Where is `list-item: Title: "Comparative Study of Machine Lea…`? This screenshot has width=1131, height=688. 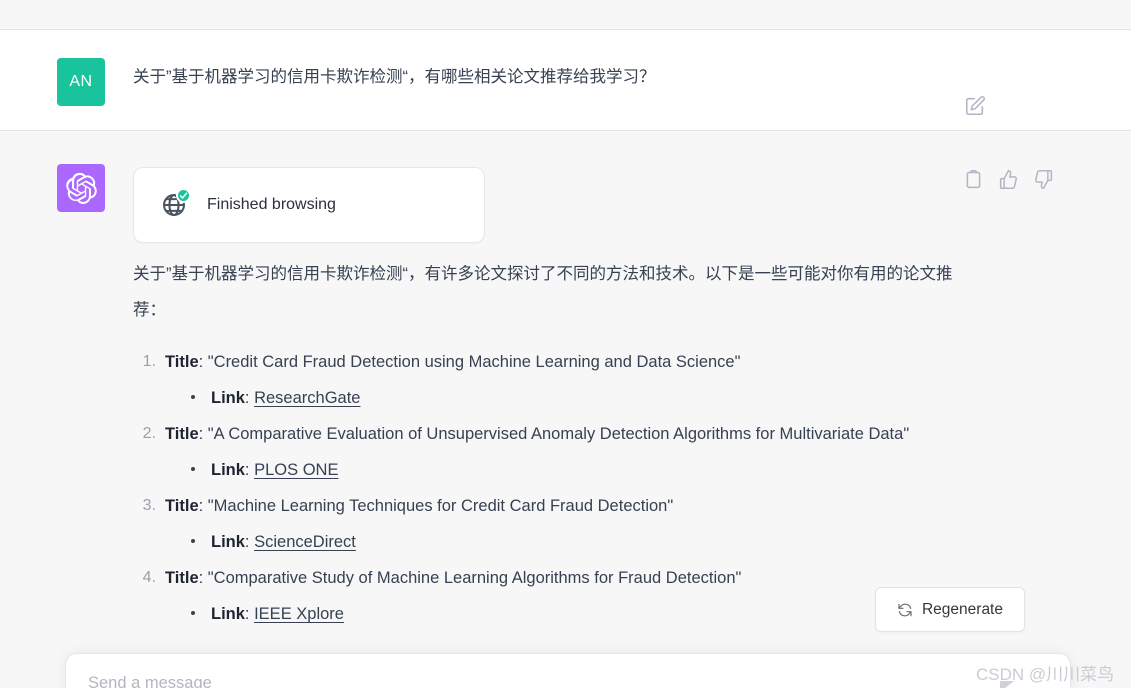 list-item: Title: "Comparative Study of Machine Lea… is located at coordinates (543, 596).